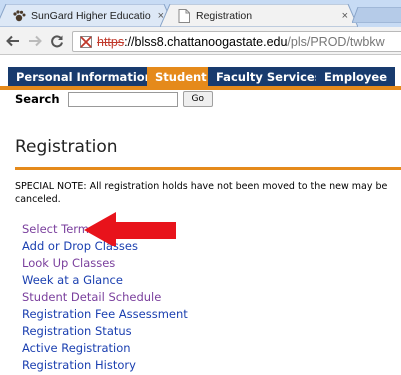 The height and width of the screenshot is (375, 401). I want to click on registration-history-link: Registration History, so click(79, 365).